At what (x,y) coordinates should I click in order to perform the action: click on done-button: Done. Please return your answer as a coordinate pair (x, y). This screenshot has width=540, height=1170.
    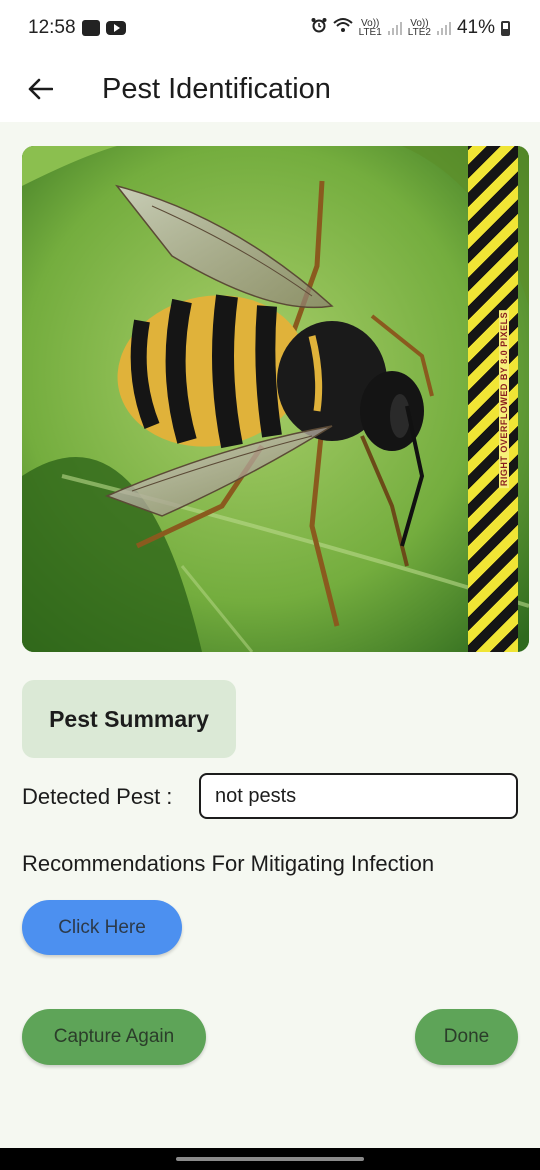
    Looking at the image, I should click on (466, 1037).